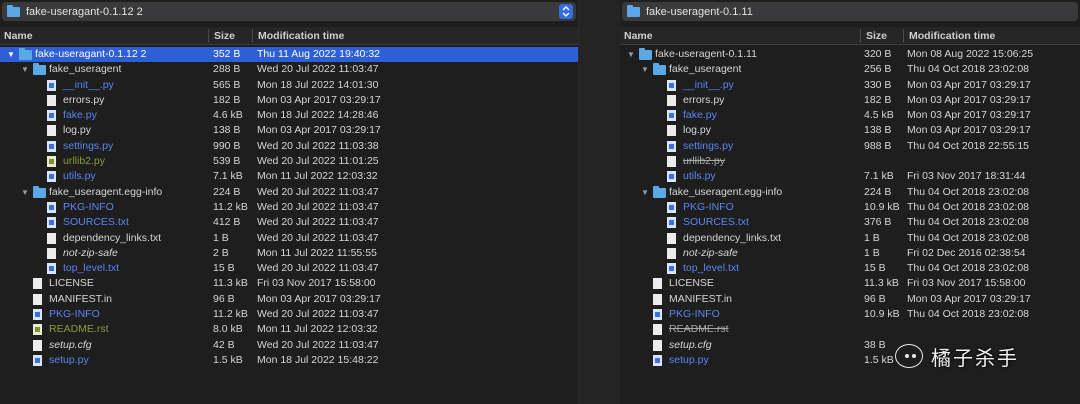  I want to click on modification-time: Wed 20 Jul 2022 11:01:25, so click(318, 161).